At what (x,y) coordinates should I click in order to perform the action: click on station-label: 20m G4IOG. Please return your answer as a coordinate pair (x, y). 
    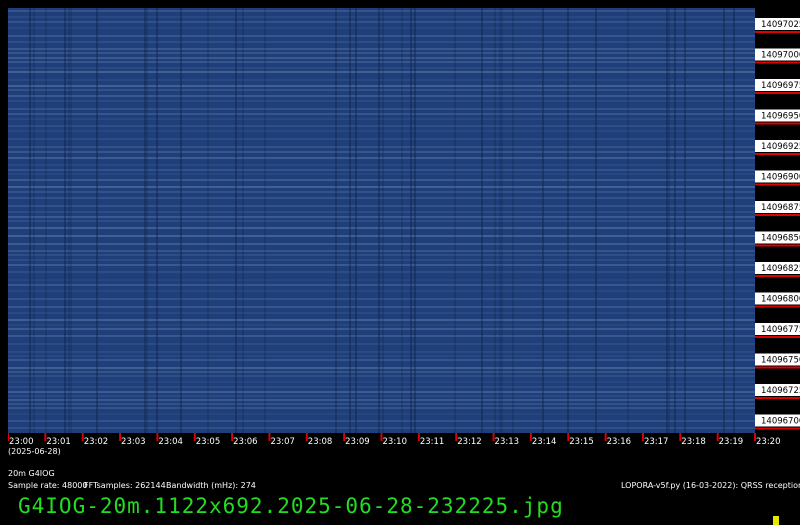
    Looking at the image, I should click on (31, 473).